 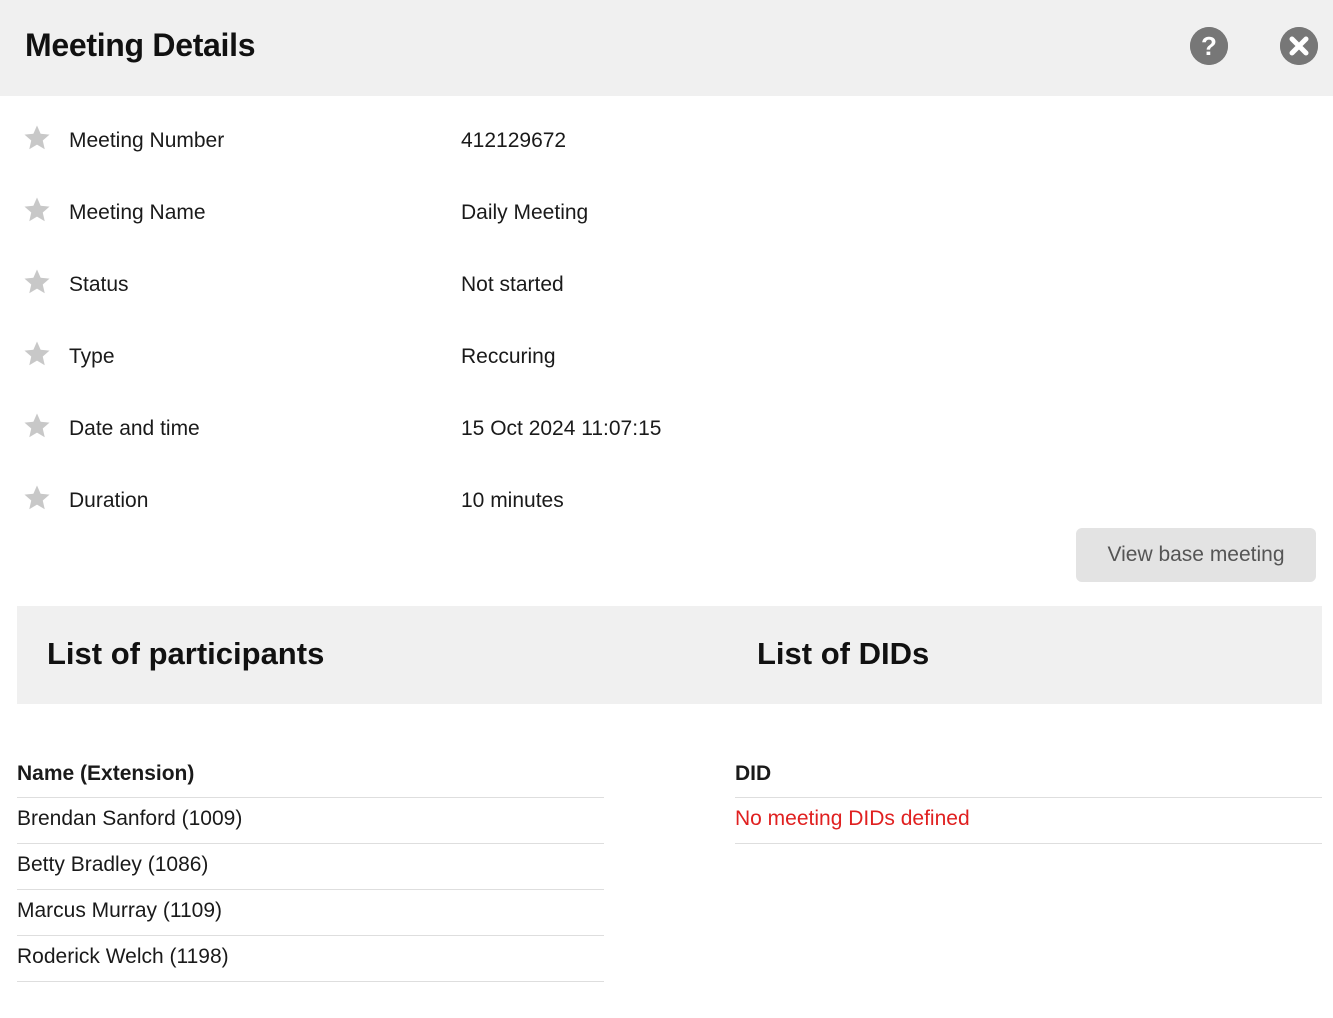 I want to click on detail-value: Reccuring, so click(x=508, y=356).